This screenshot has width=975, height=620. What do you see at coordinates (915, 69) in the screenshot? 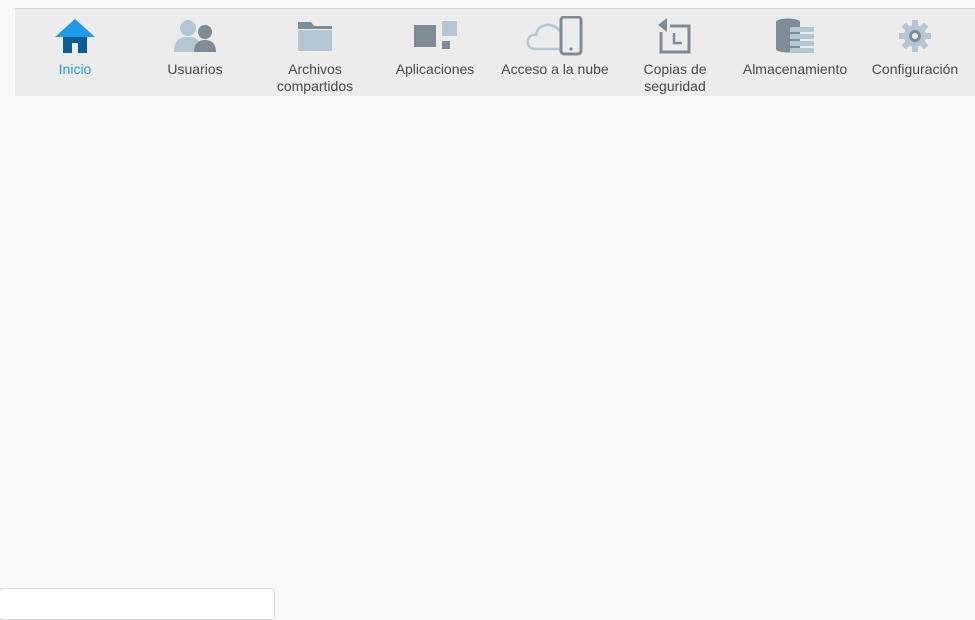
I see `nav-label-configuracion: Configuración` at bounding box center [915, 69].